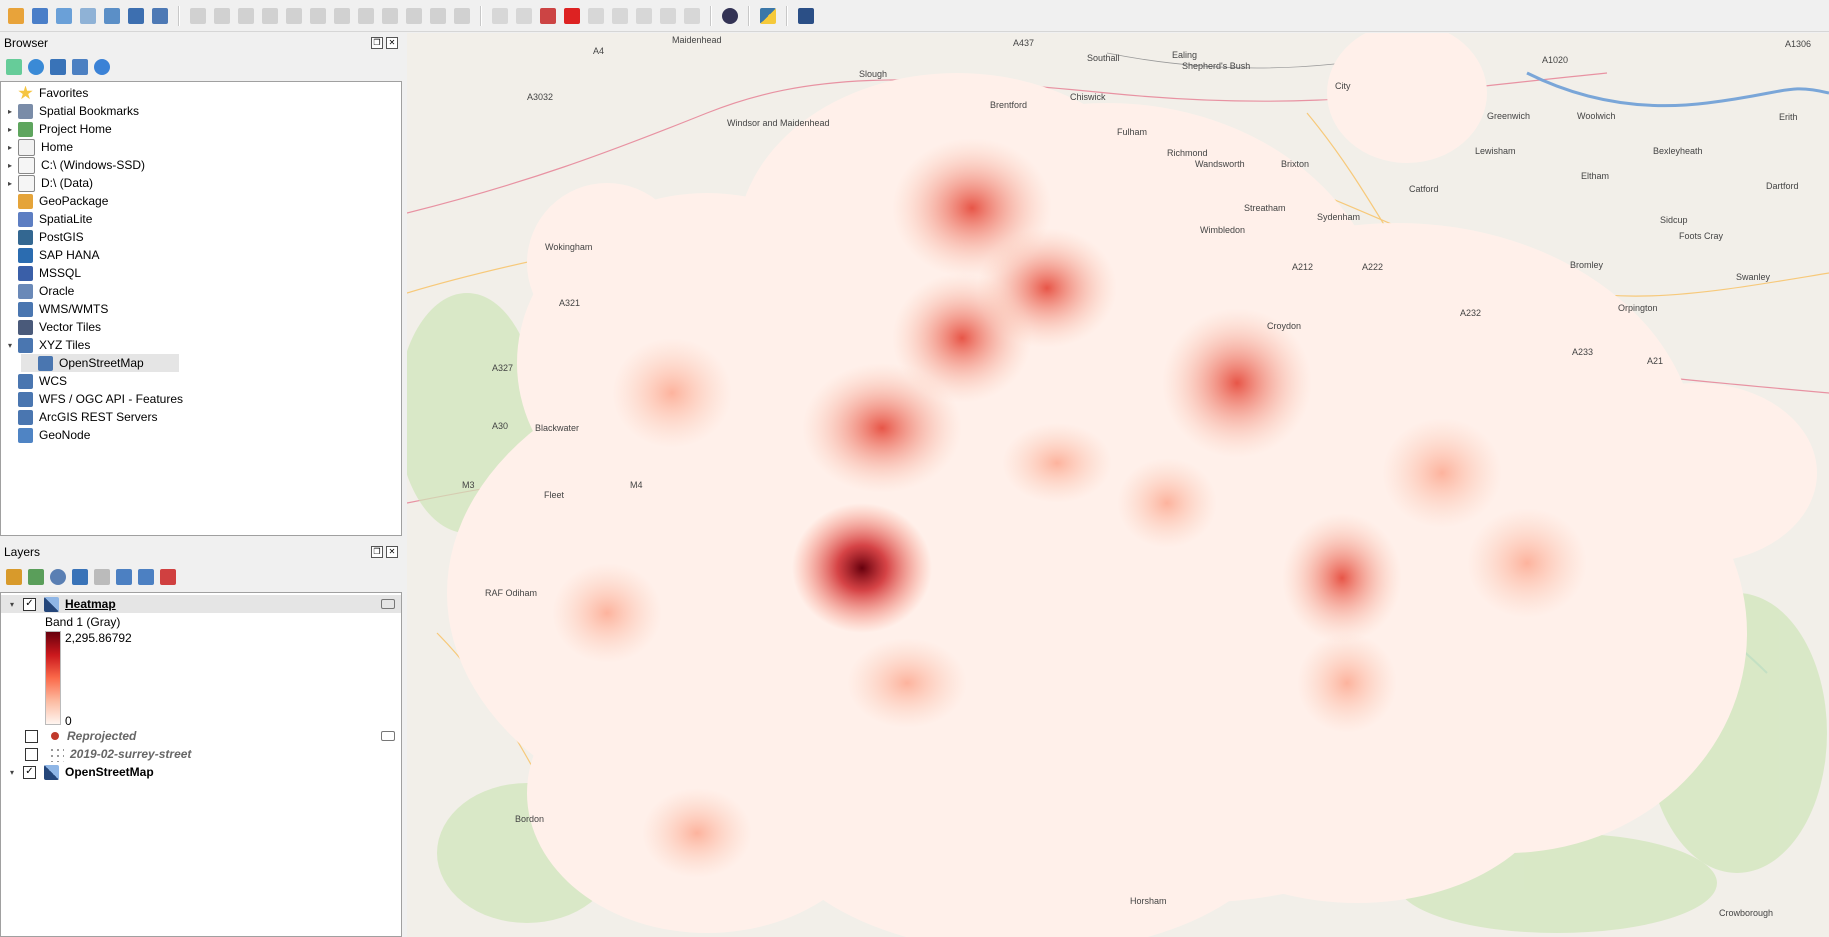 This screenshot has width=1829, height=937. What do you see at coordinates (201, 309) in the screenshot?
I see `browser-item-wms-wmts: WMS/WMTS` at bounding box center [201, 309].